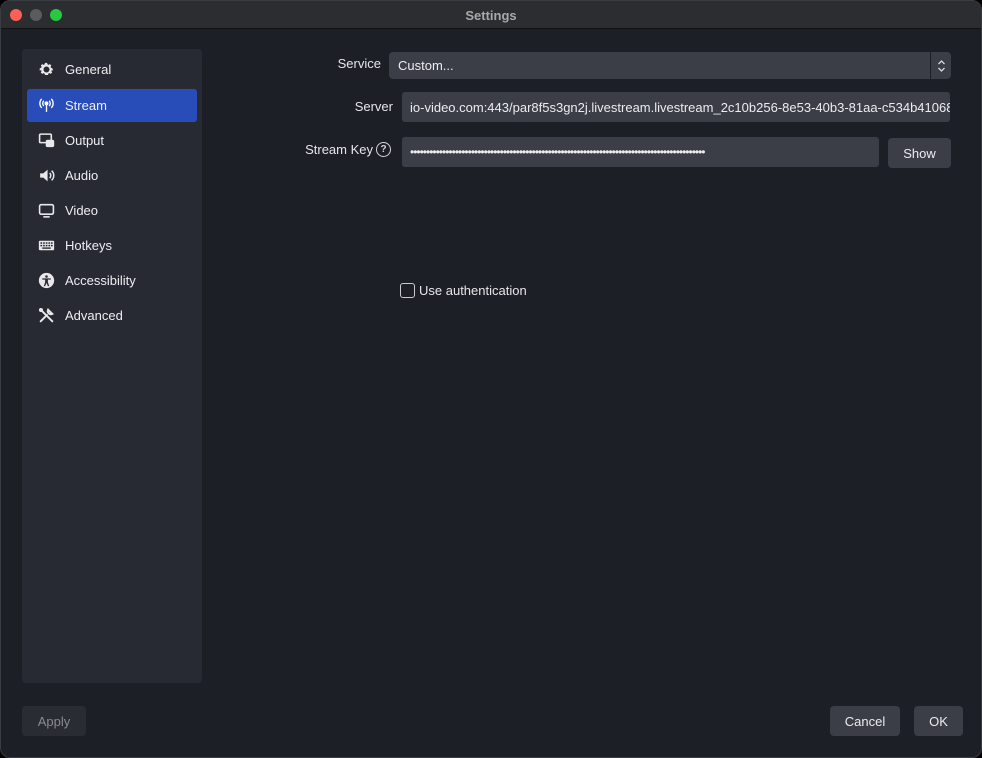  What do you see at coordinates (46, 70) in the screenshot?
I see `gear-icon` at bounding box center [46, 70].